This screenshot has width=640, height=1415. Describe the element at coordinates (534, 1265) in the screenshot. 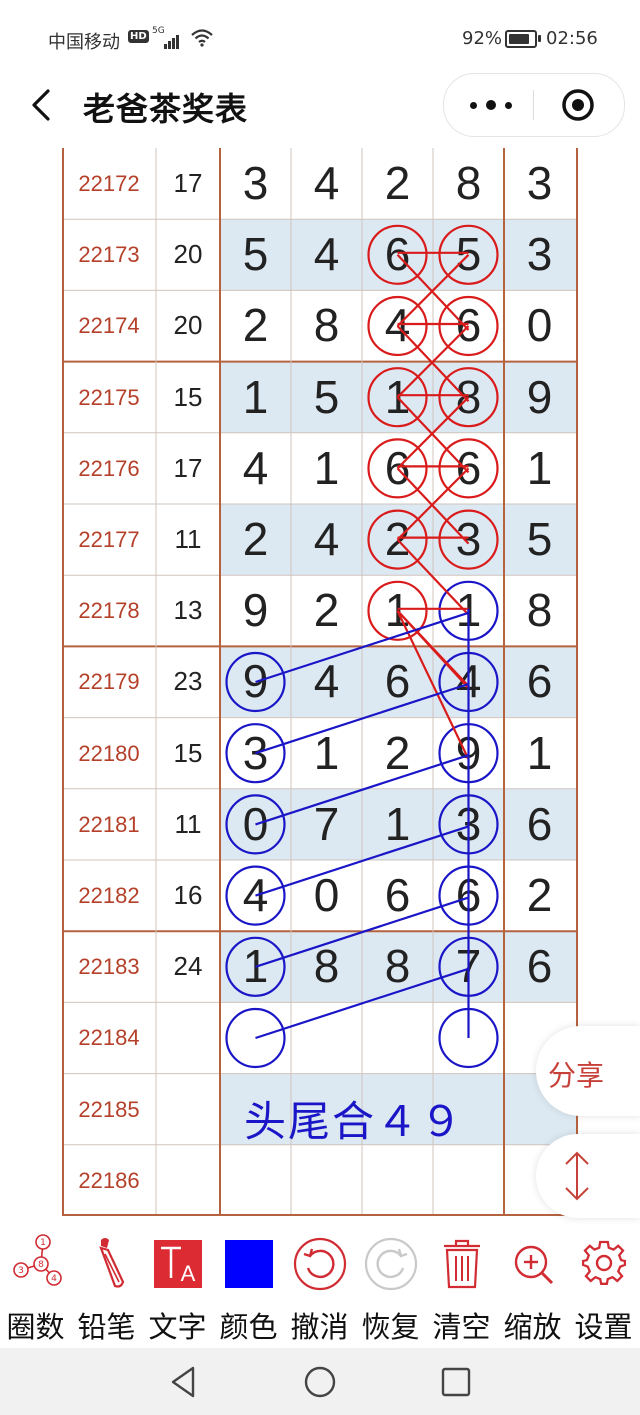

I see `zoom-in-icon` at that location.